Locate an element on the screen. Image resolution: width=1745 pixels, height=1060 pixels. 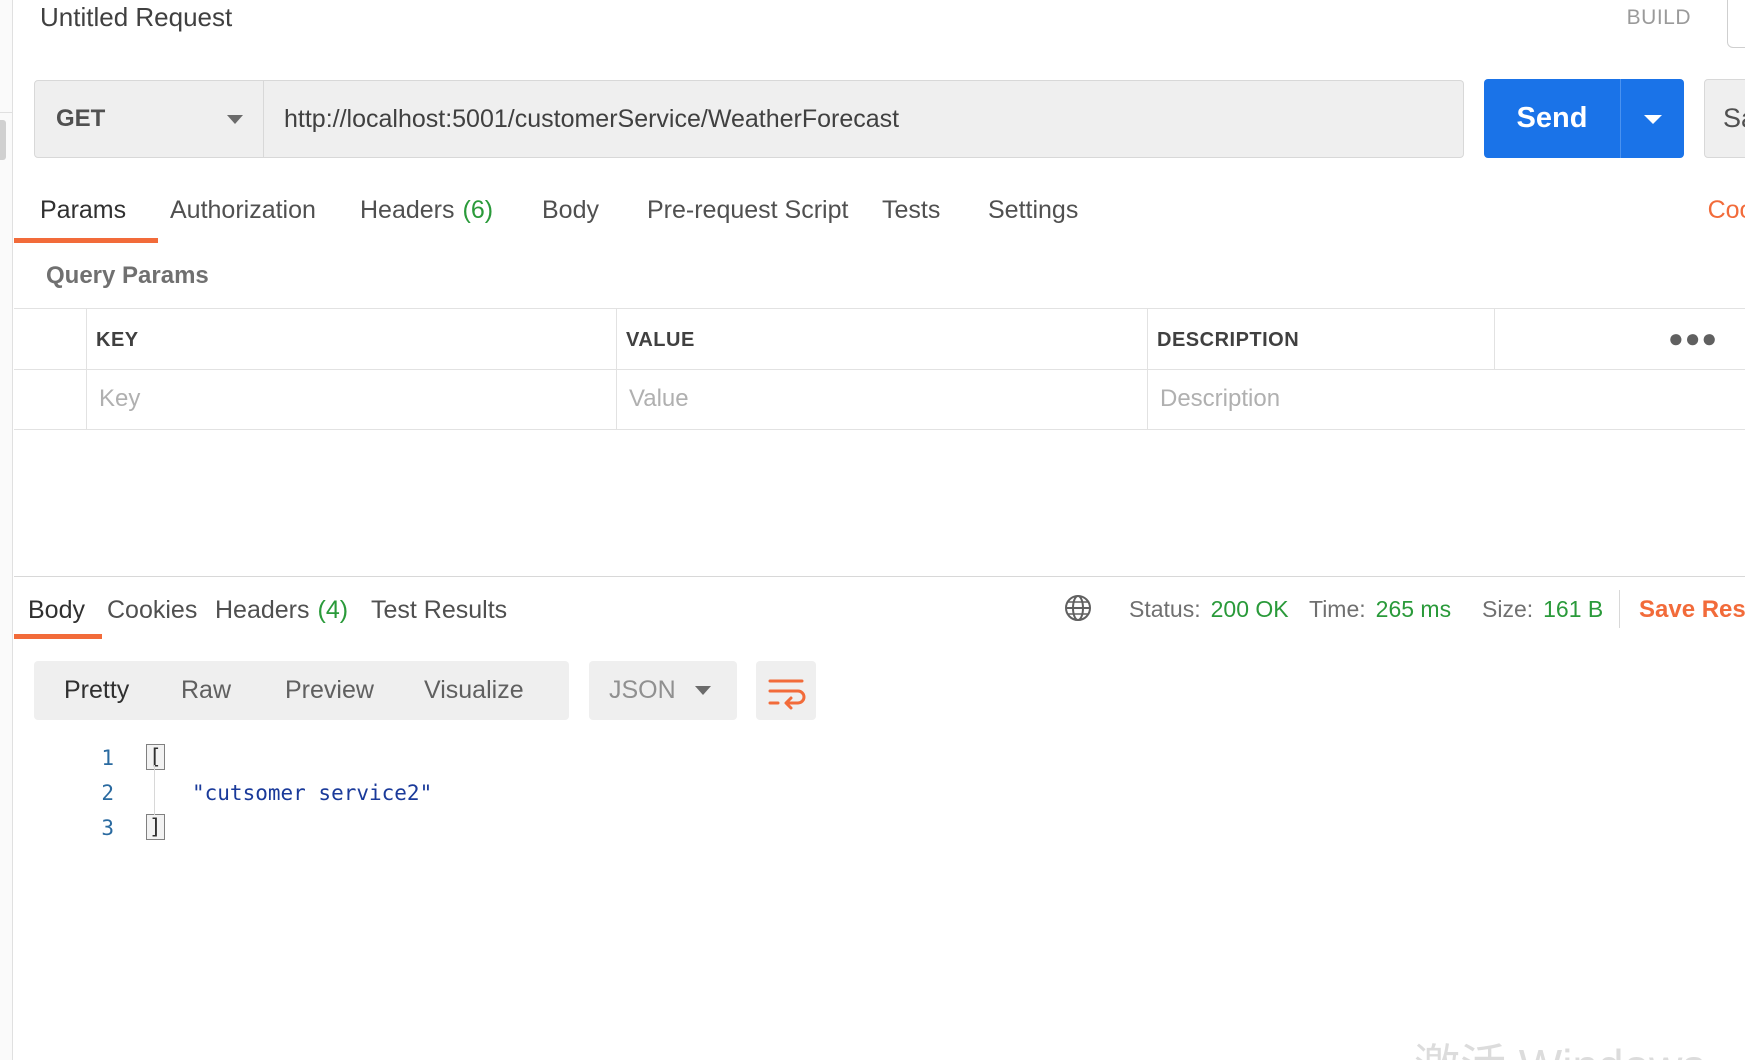
tab-body-label: Body is located at coordinates (570, 210).